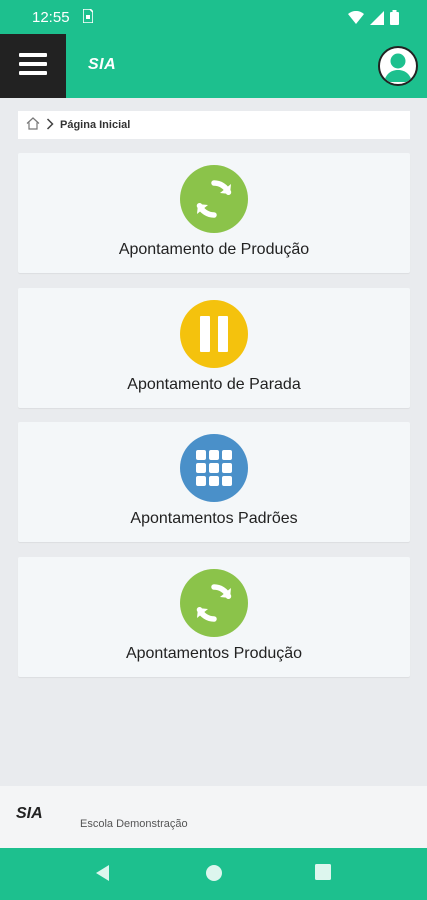 Image resolution: width=427 pixels, height=900 pixels. I want to click on user-avatar-icon, so click(398, 68).